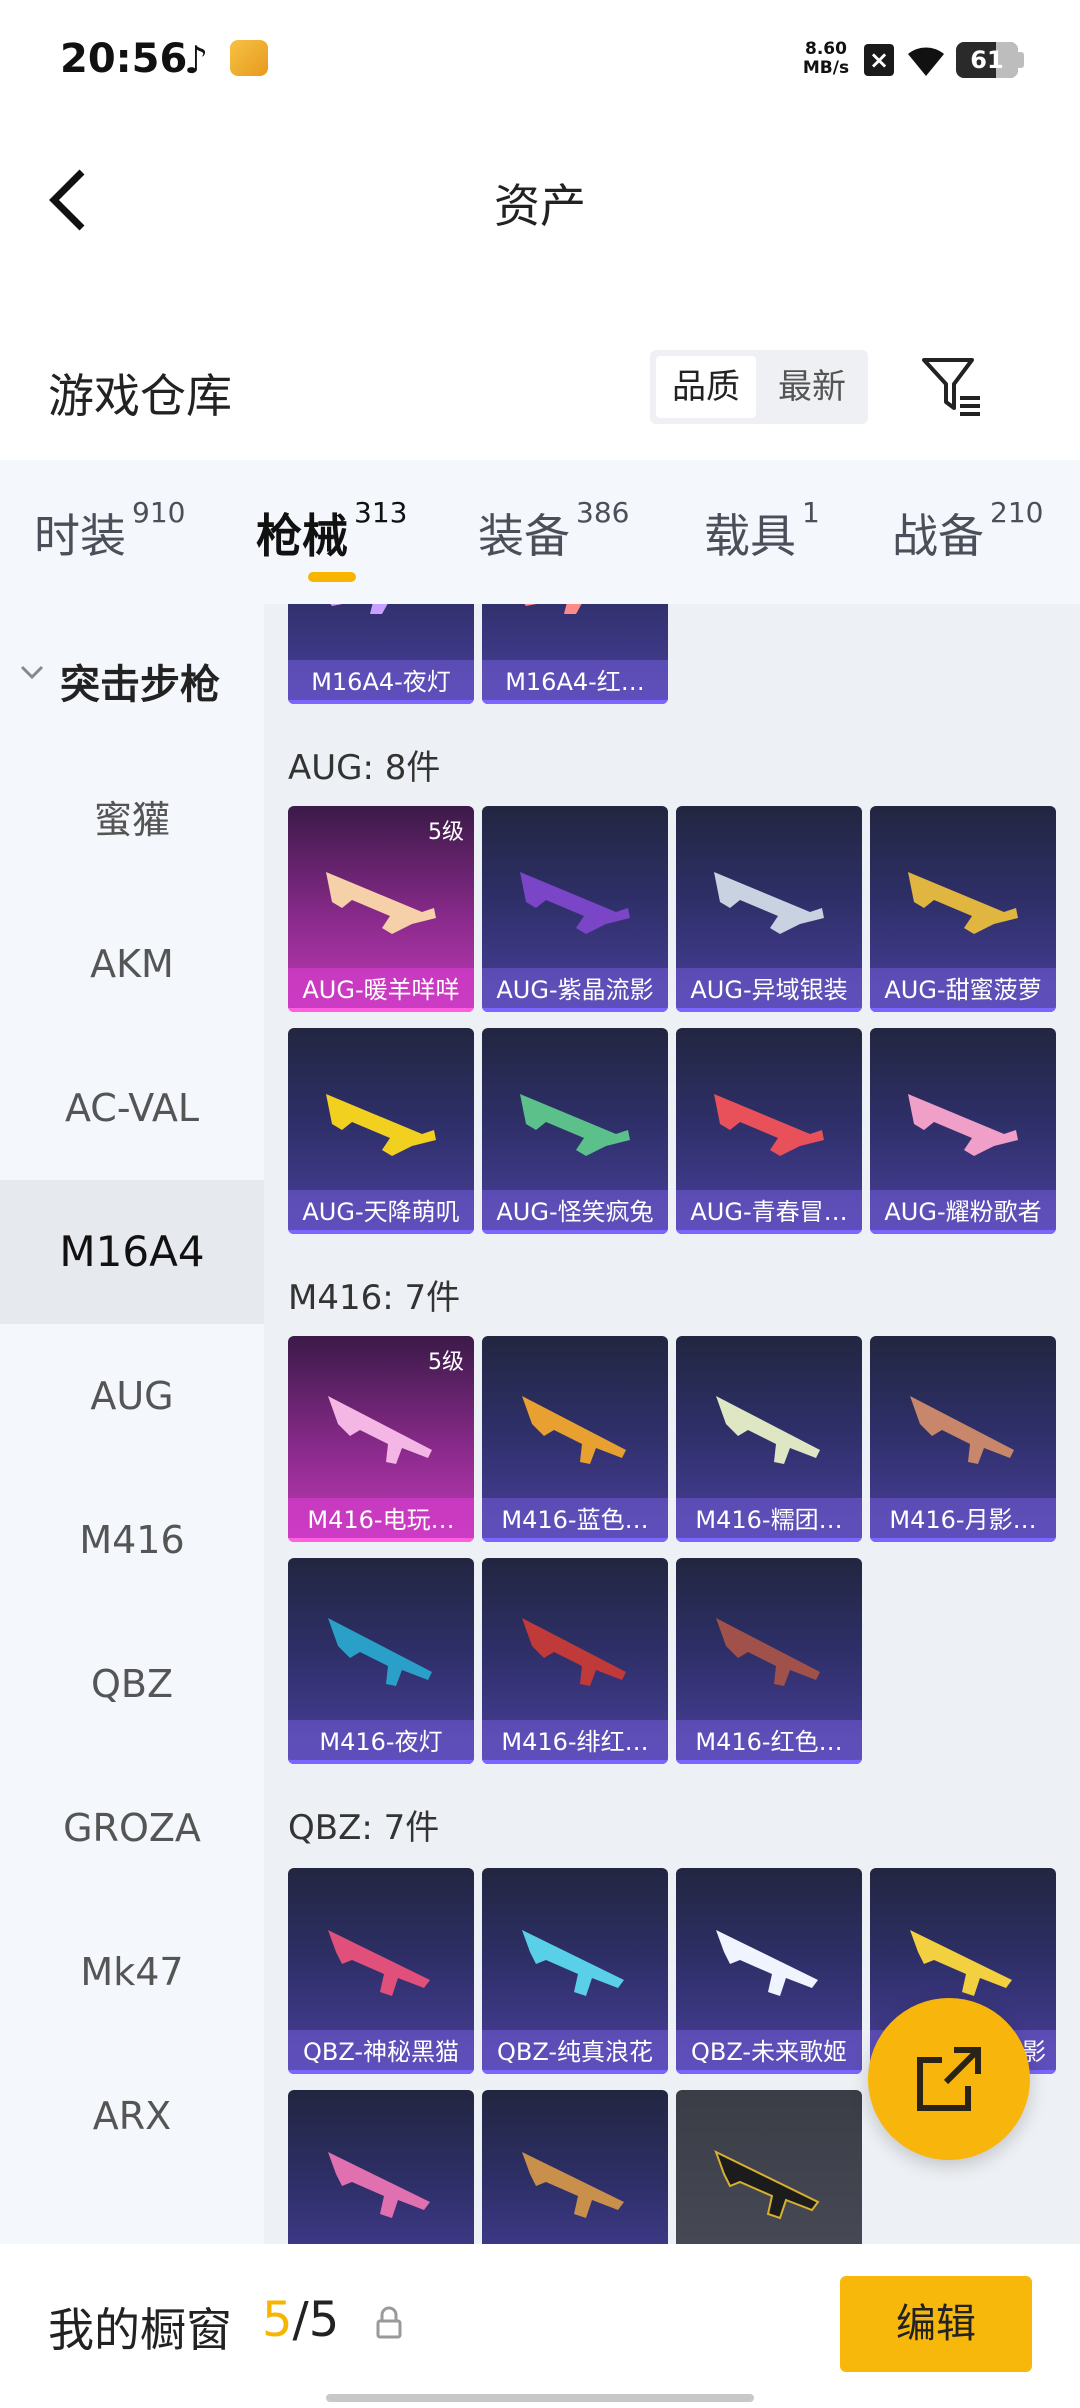 The image size is (1080, 2408). What do you see at coordinates (109, 531) in the screenshot?
I see `tab-fashion: 时装 910` at bounding box center [109, 531].